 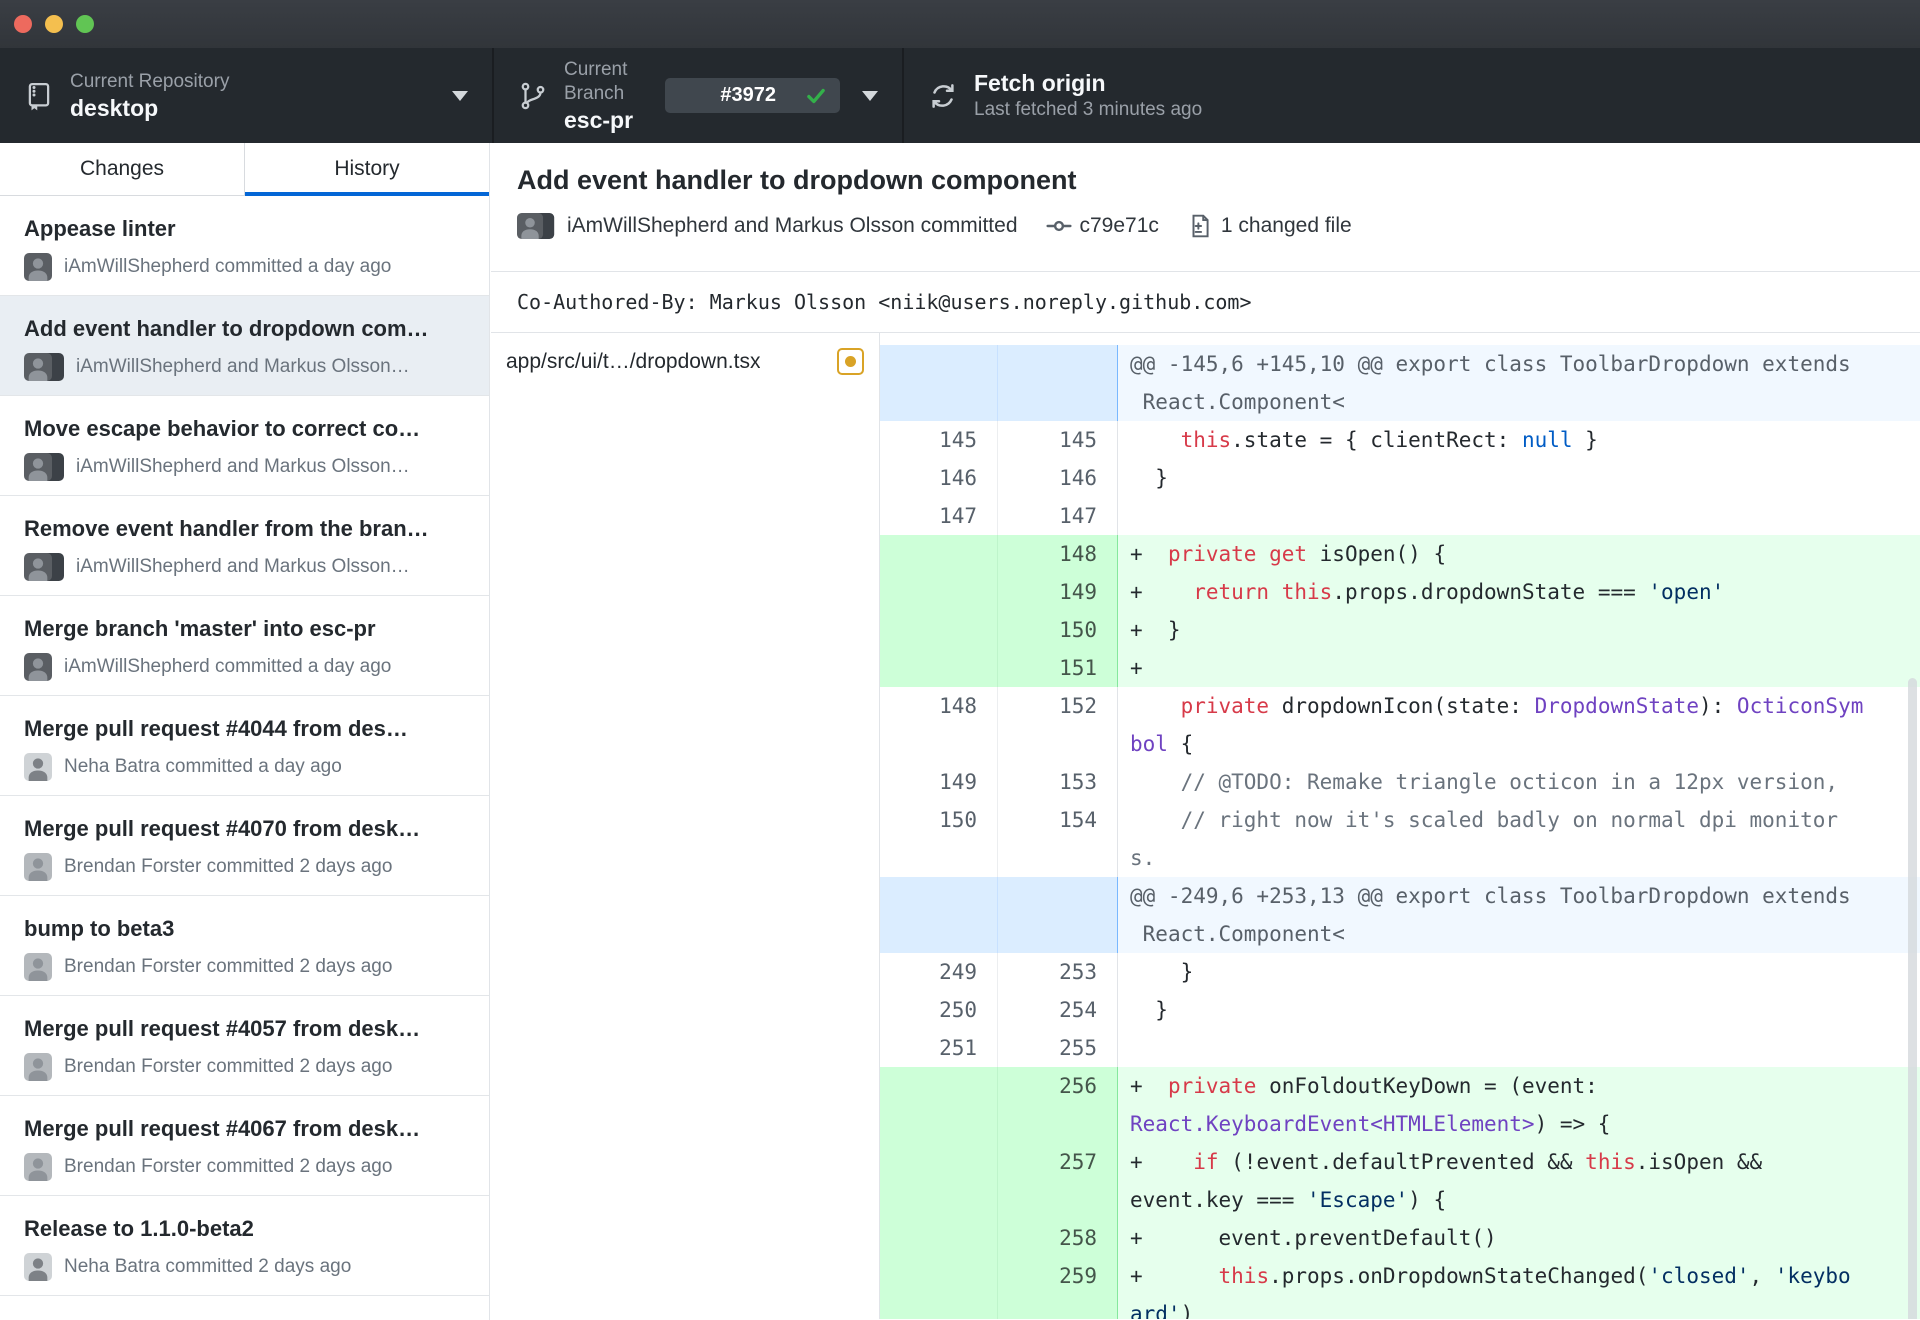 What do you see at coordinates (685, 361) in the screenshot?
I see `file-list-item: app/src/ui/t…/dropdown.tsx` at bounding box center [685, 361].